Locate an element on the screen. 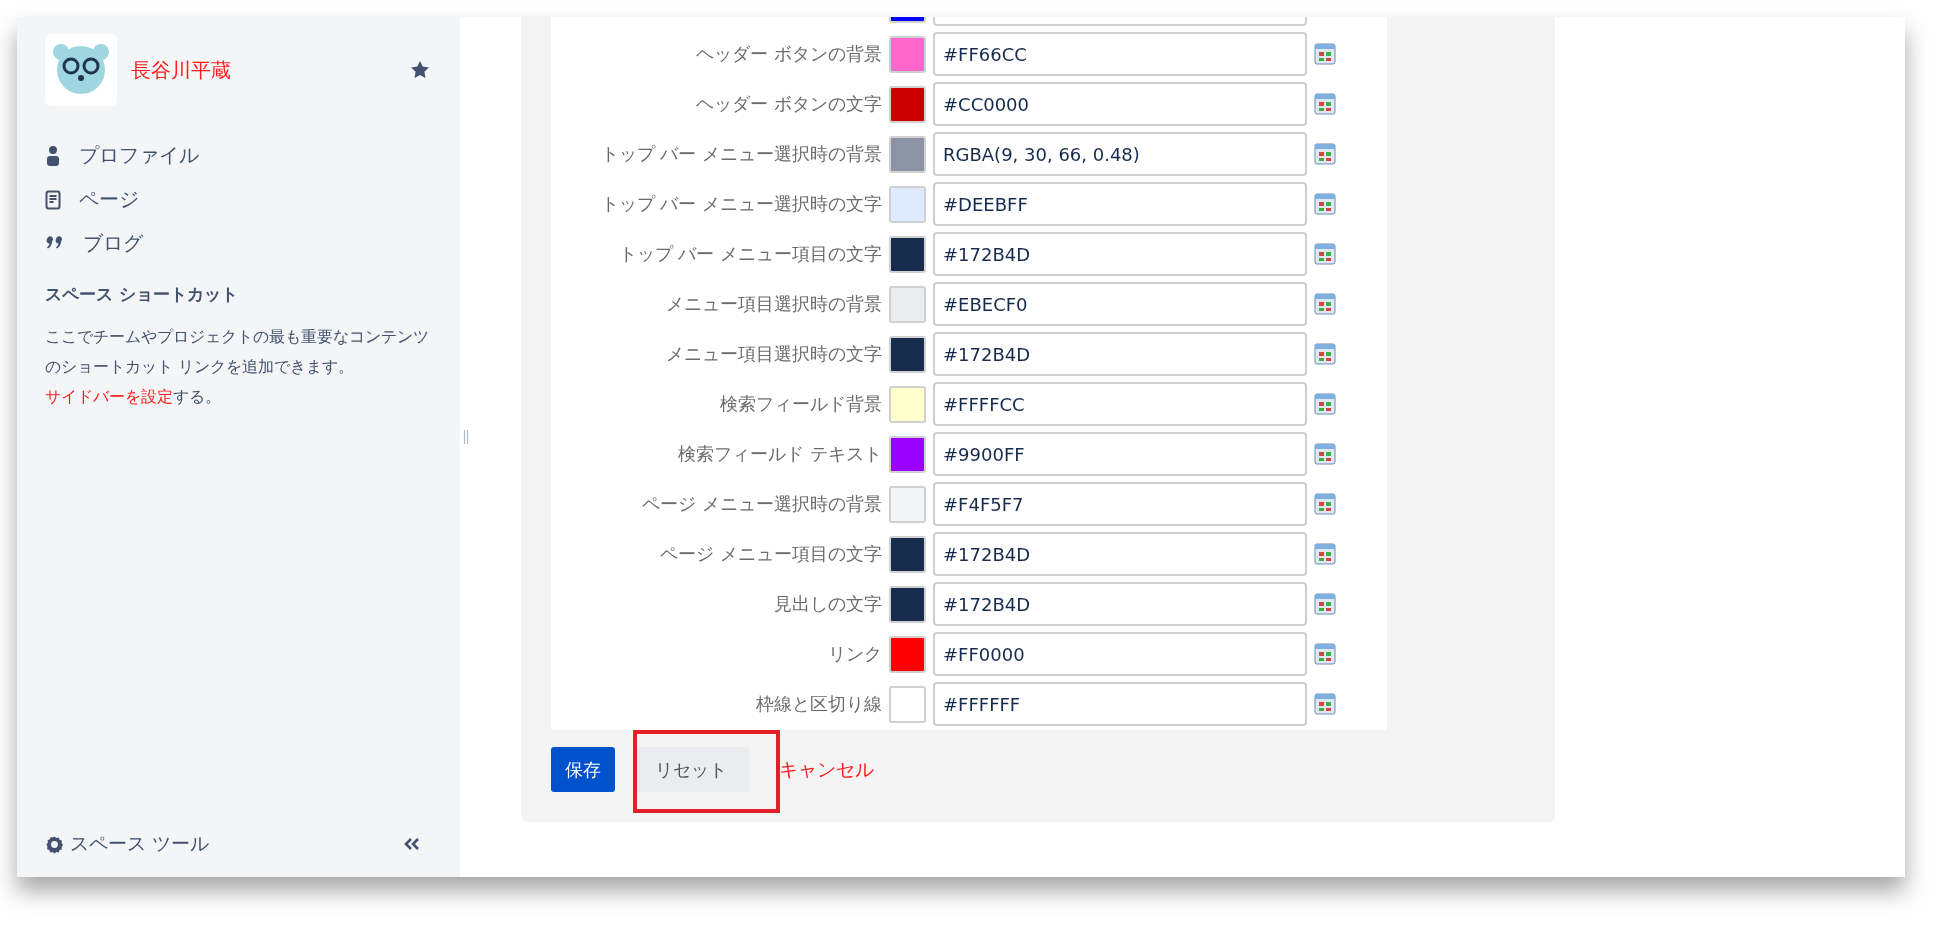  color-label: トップ バー メニュー選択時の文字 is located at coordinates (741, 204).